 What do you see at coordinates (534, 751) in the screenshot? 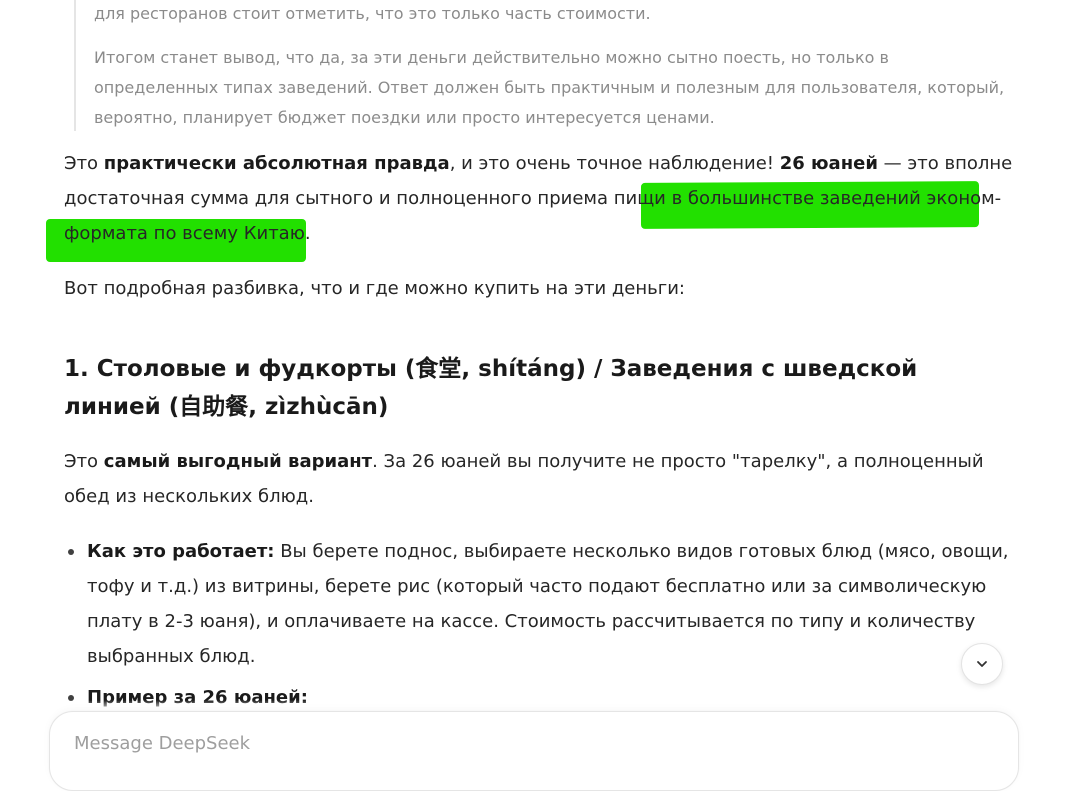
I see `message-composer: Message DeepSeek` at bounding box center [534, 751].